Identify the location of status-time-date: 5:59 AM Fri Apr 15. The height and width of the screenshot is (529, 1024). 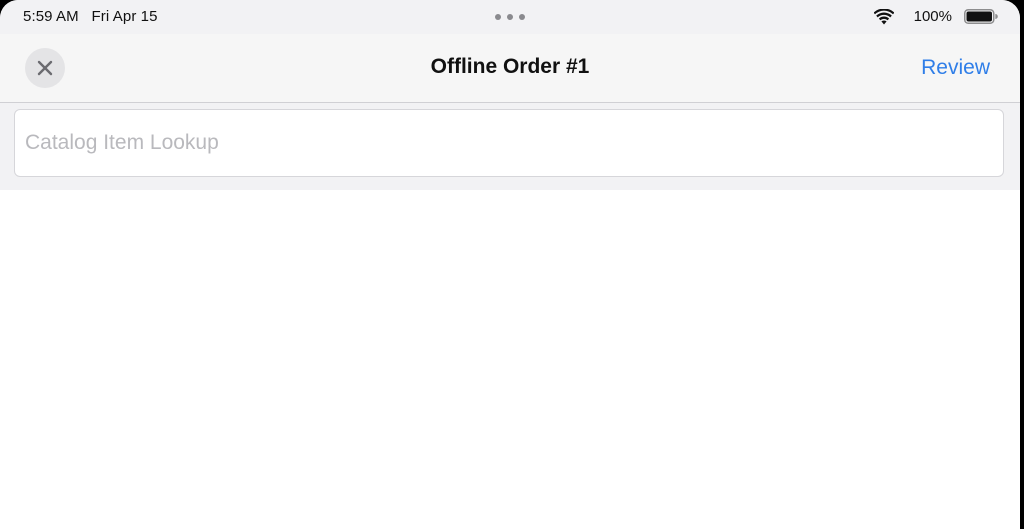
(90, 16).